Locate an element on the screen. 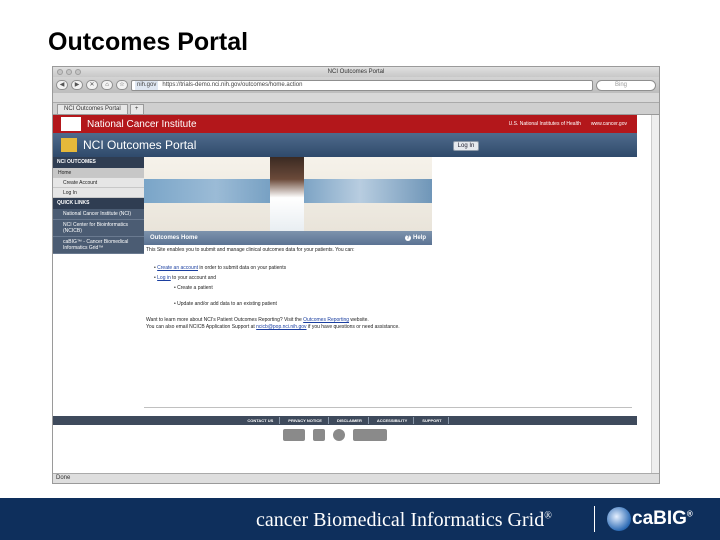 The width and height of the screenshot is (720, 540). bullet1-text: in order to submit data on your patients is located at coordinates (242, 268).